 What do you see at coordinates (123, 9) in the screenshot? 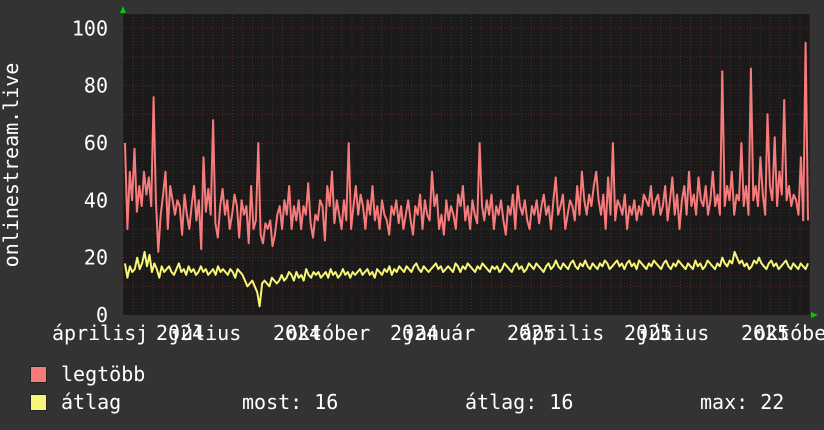
I see `y-axis-arrow-icon` at bounding box center [123, 9].